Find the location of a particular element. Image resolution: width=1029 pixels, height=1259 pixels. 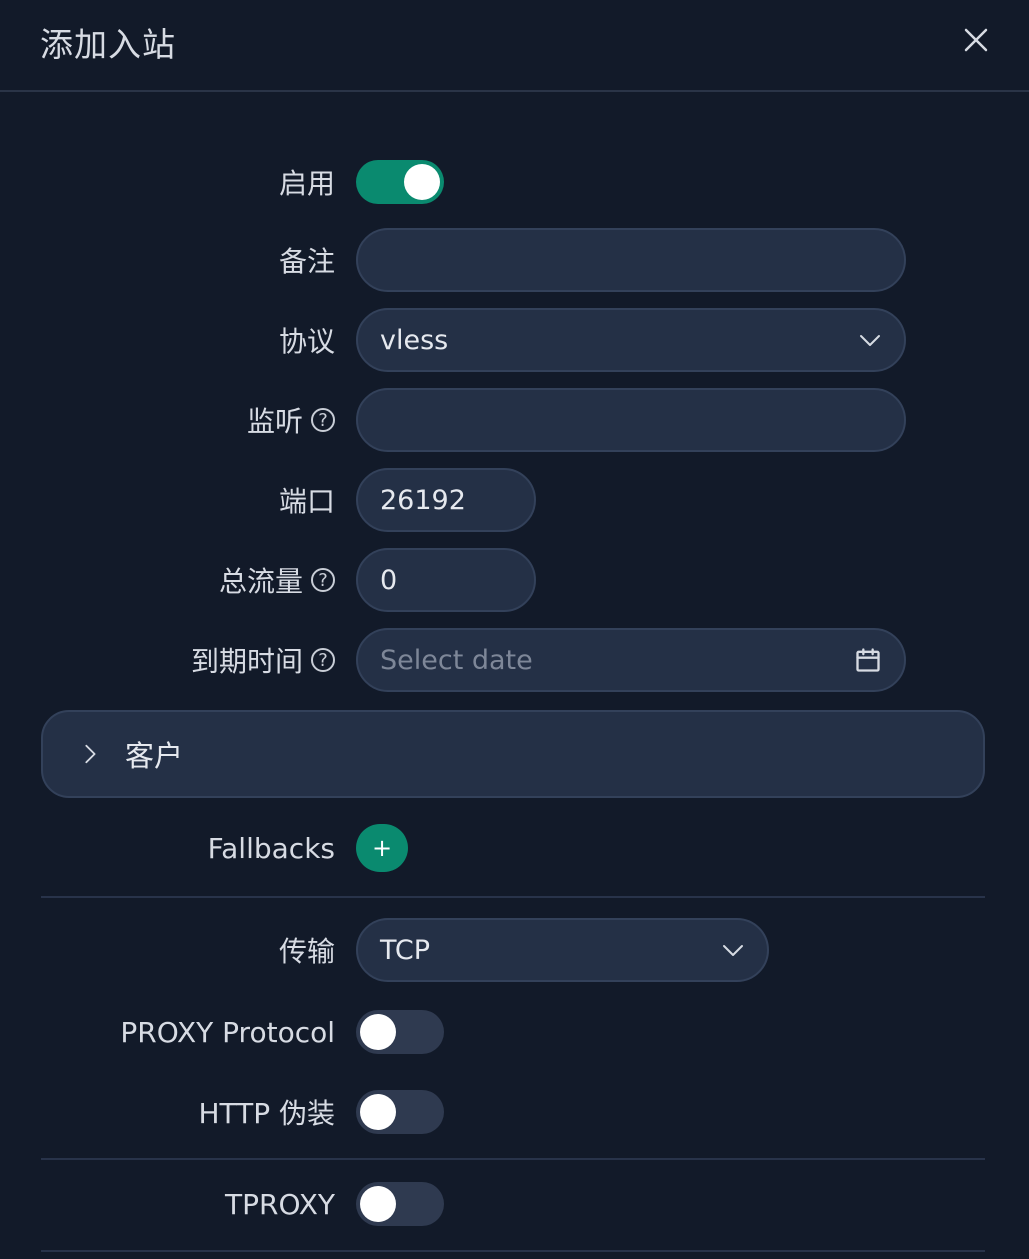

listen-label: 监听 is located at coordinates (274, 421).